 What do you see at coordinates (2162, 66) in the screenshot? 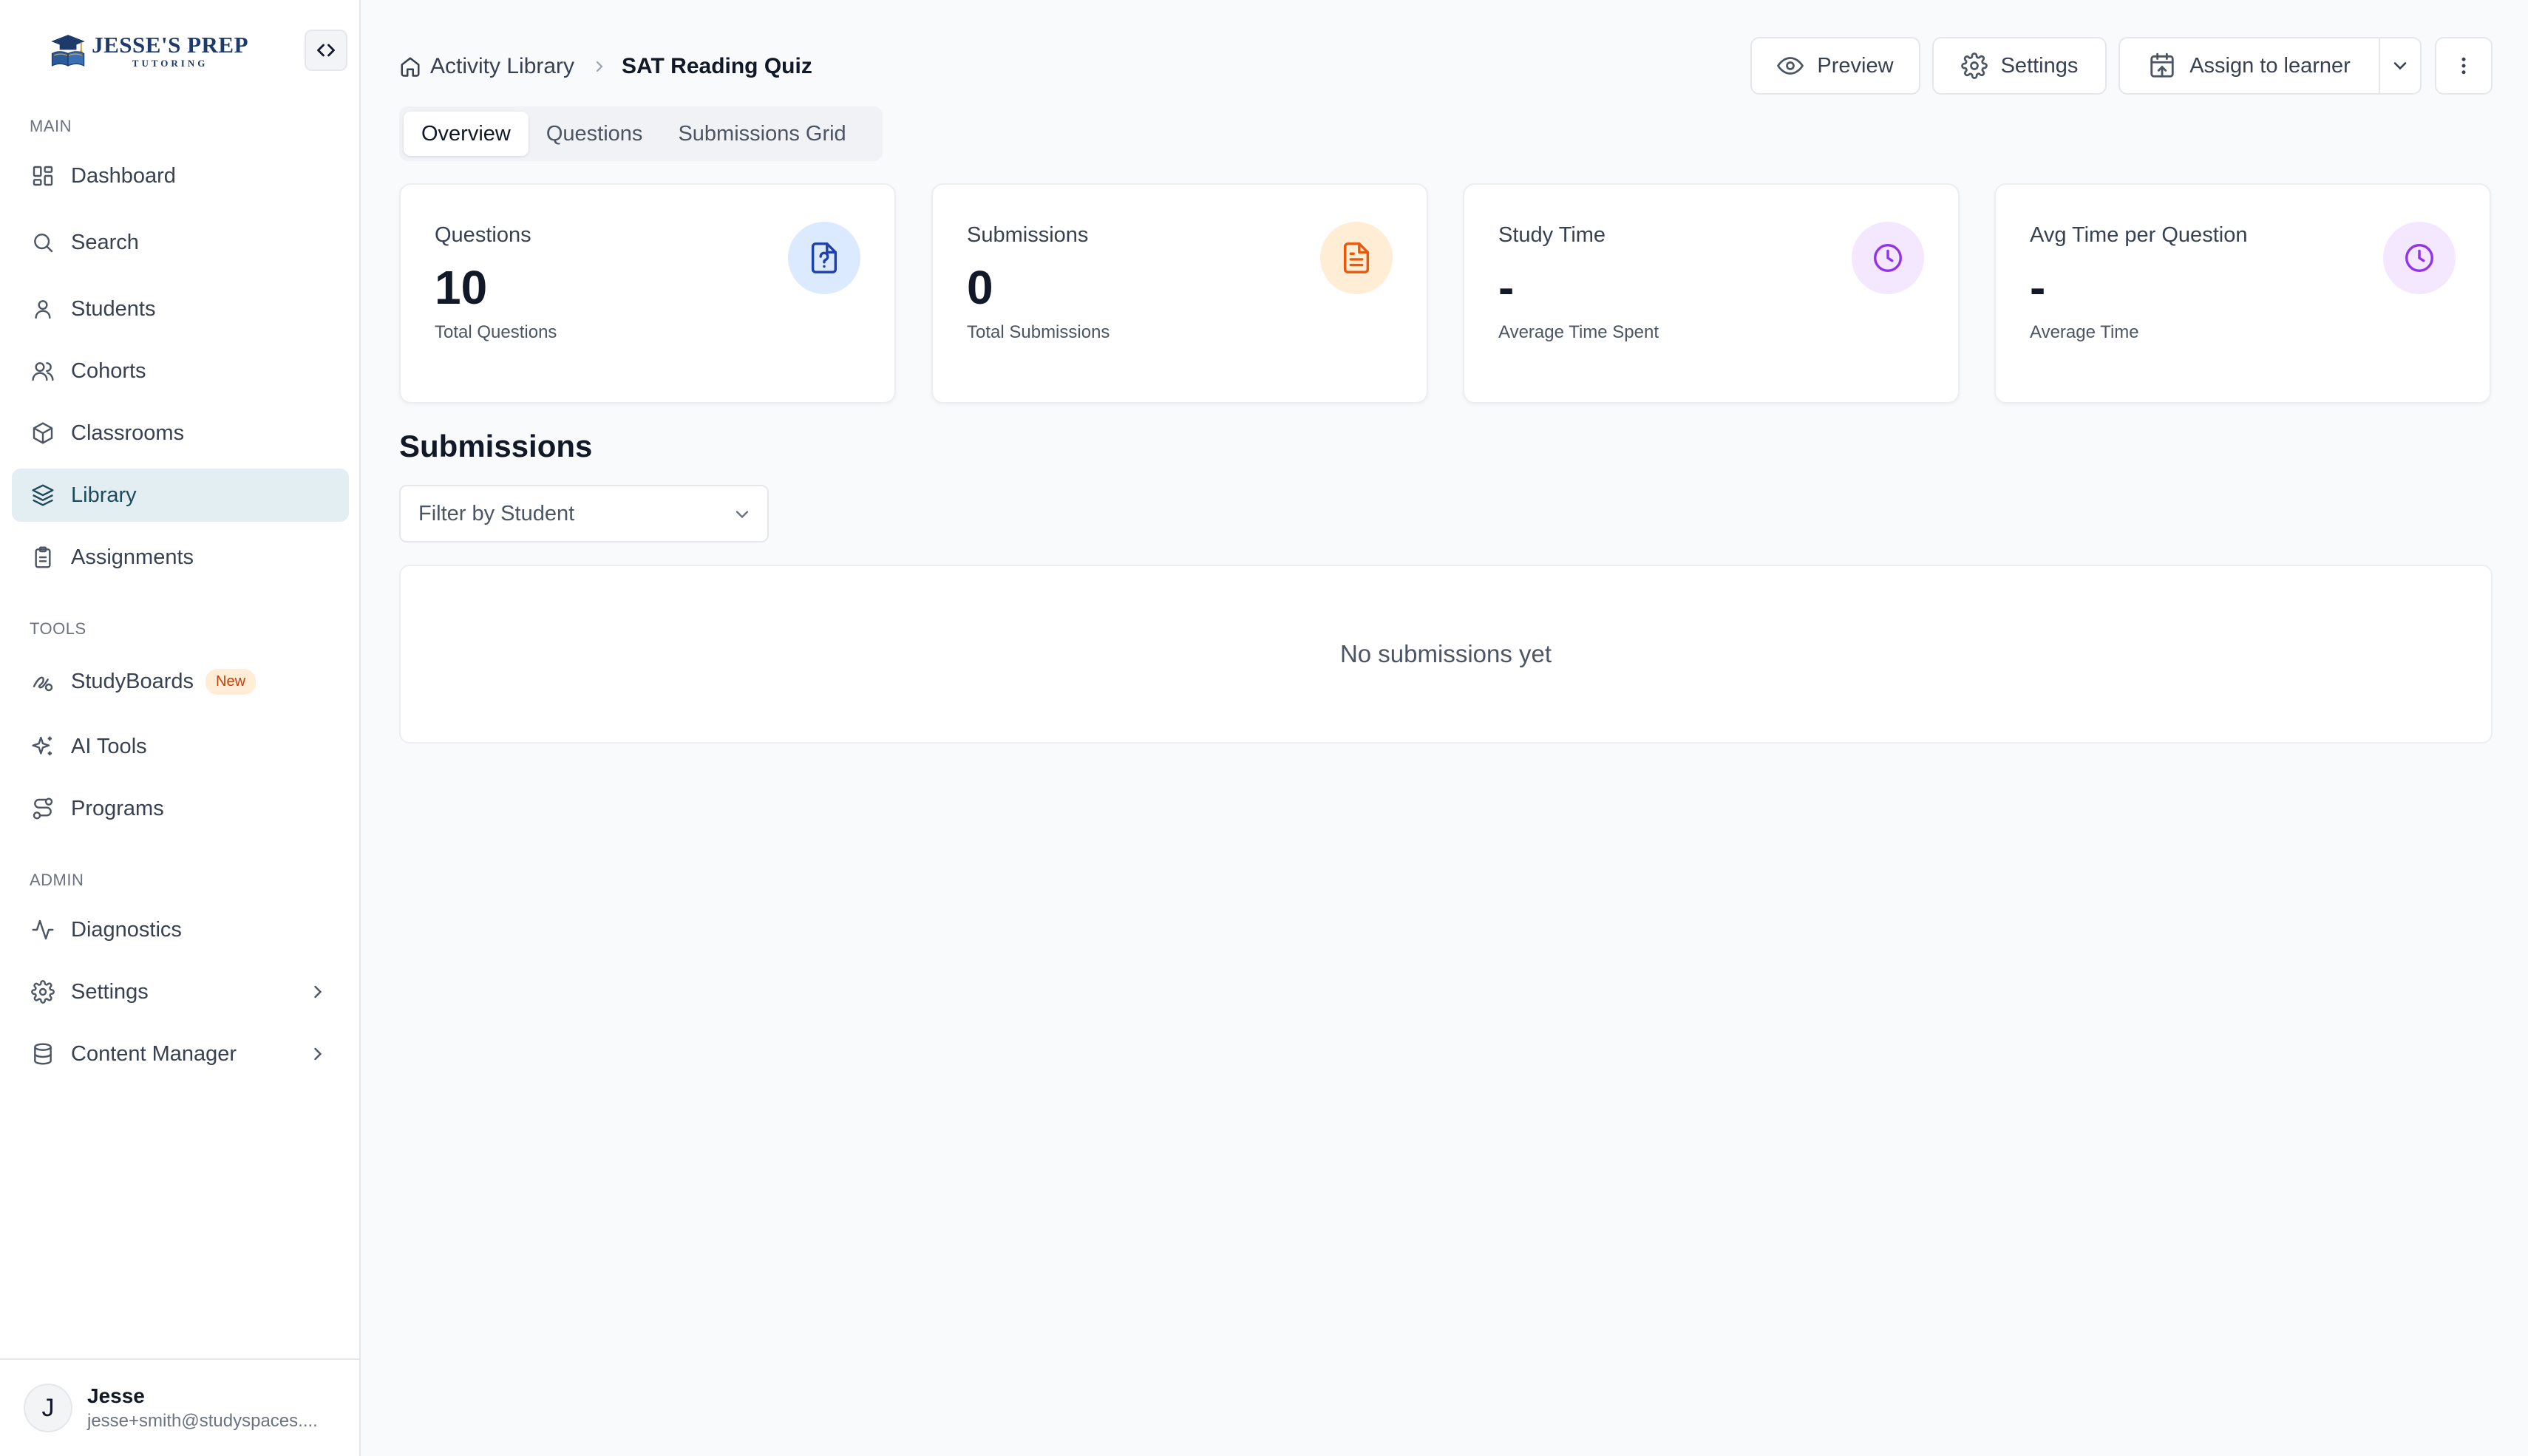
I see `calendar-assign-icon` at bounding box center [2162, 66].